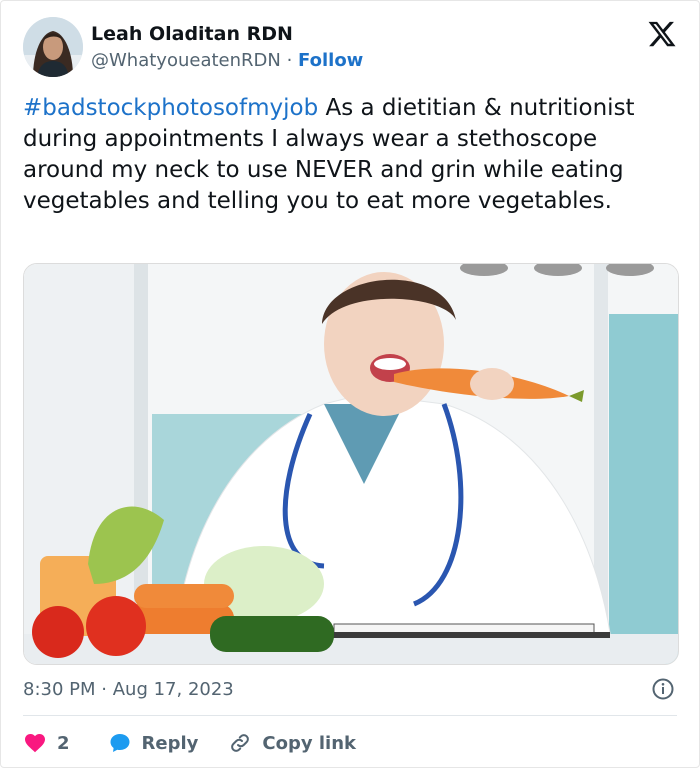 Image resolution: width=700 pixels, height=768 pixels. Describe the element at coordinates (186, 60) in the screenshot. I see `author-handle: @WhatyoueatenRDN` at that location.